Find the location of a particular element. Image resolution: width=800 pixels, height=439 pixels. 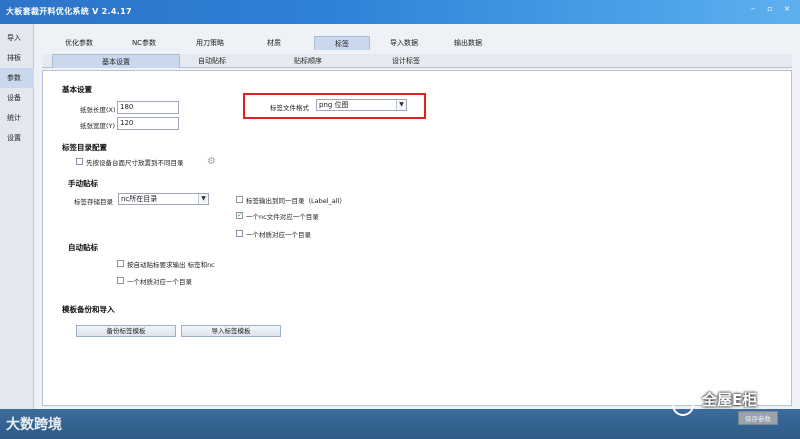

param-tabs: 优化参数 NC参数 用刀策略 材质 标签 导入数据 输出数据 is located at coordinates (417, 43).